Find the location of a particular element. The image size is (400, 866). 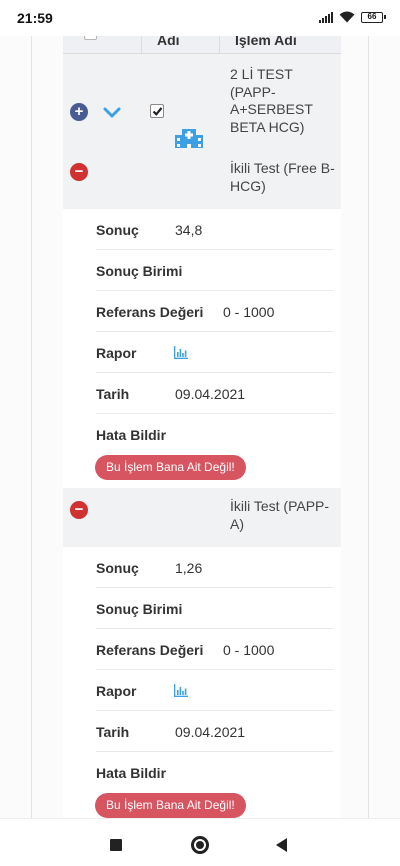

group-process-name: 2 Lİ TEST (PAPP-A+SERBEST BETA HCG) is located at coordinates (271, 100).